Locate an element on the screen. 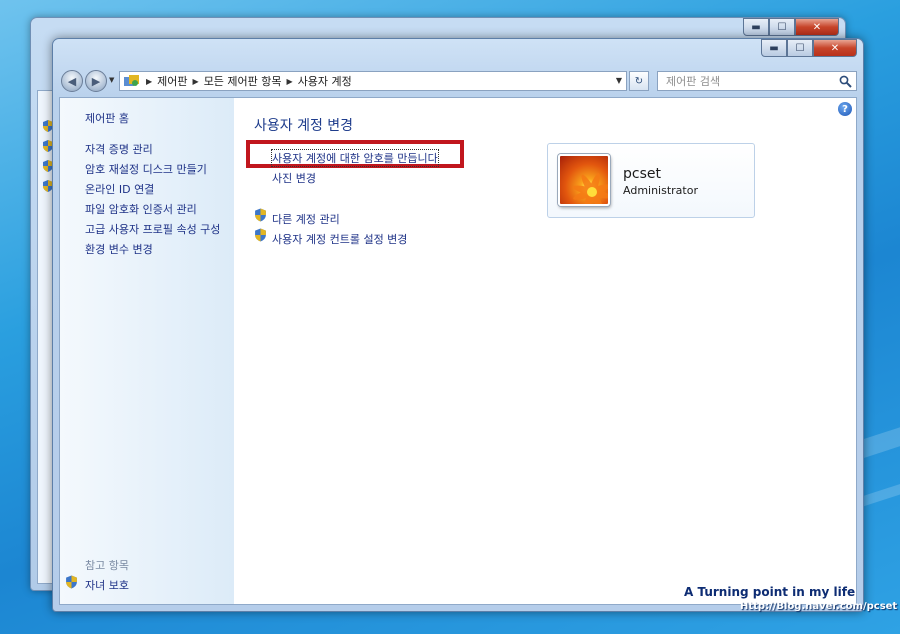 The width and height of the screenshot is (900, 634). flower-picture is located at coordinates (590, 188).